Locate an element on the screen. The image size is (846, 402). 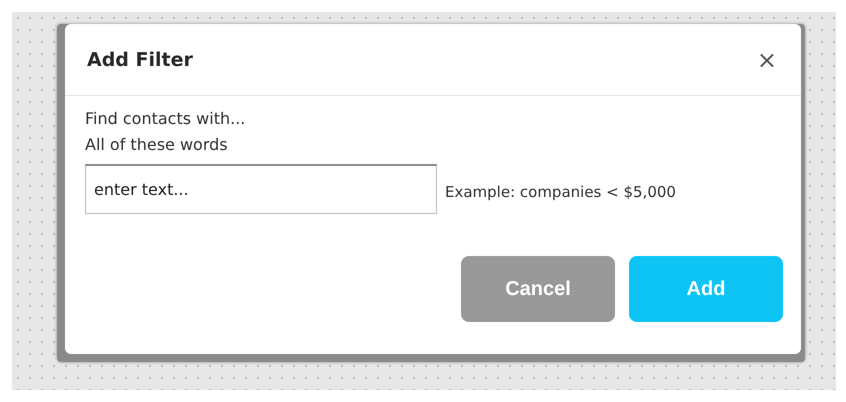
close-button: × is located at coordinates (766, 60).